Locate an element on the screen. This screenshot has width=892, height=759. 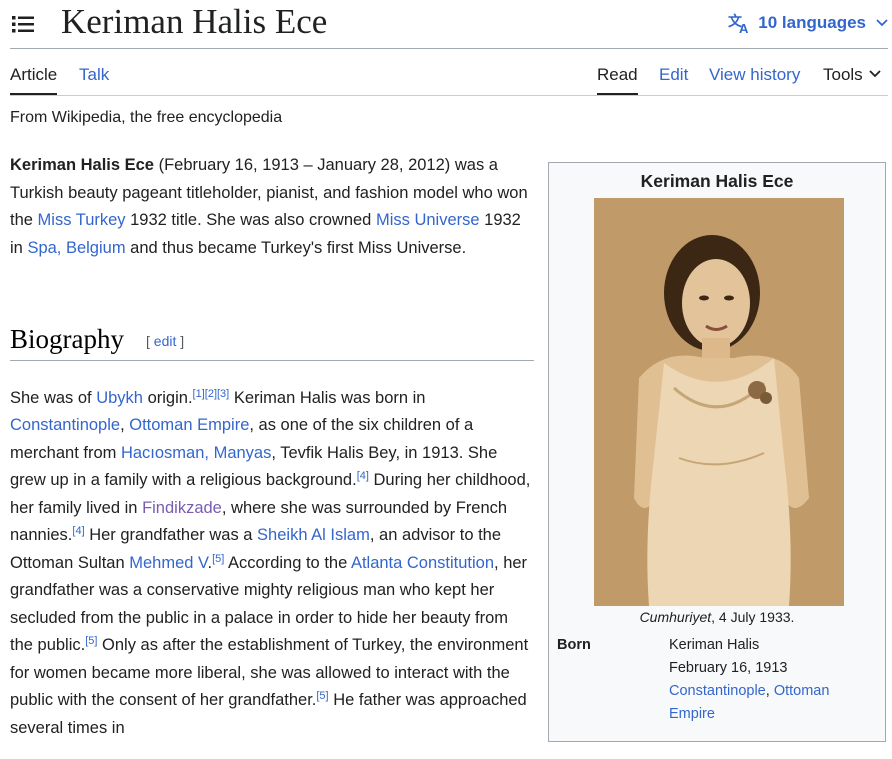
link-constantinople: Constantinople is located at coordinates (65, 425).